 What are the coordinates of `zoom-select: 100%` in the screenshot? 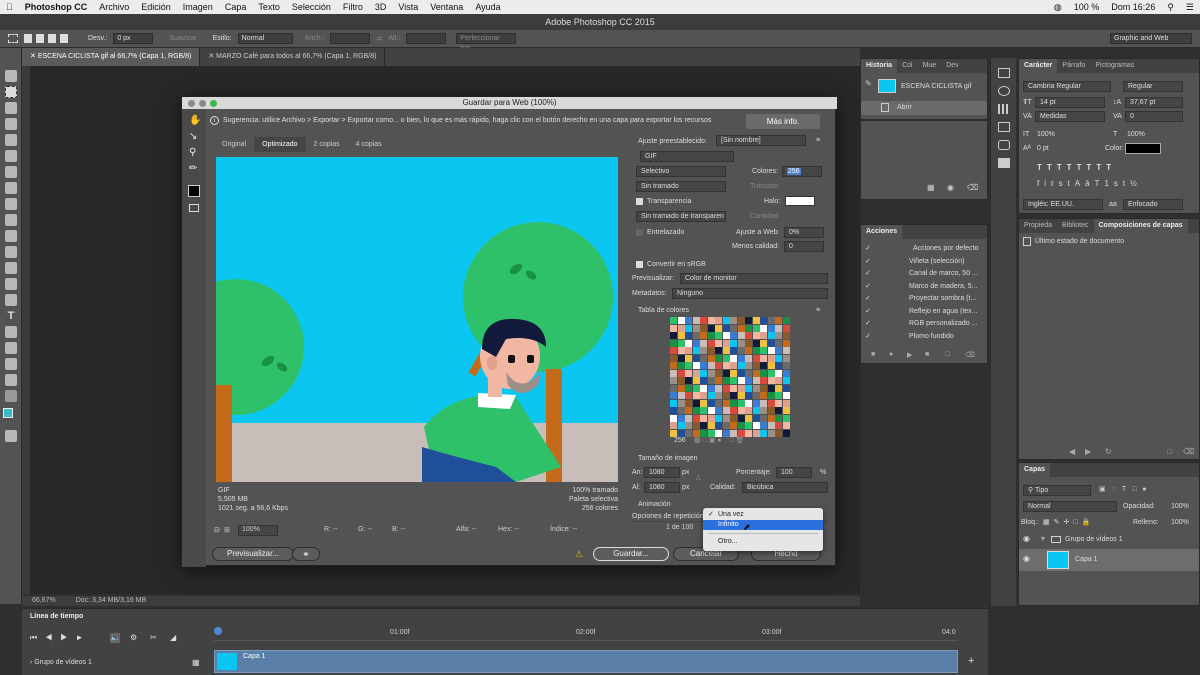 It's located at (258, 530).